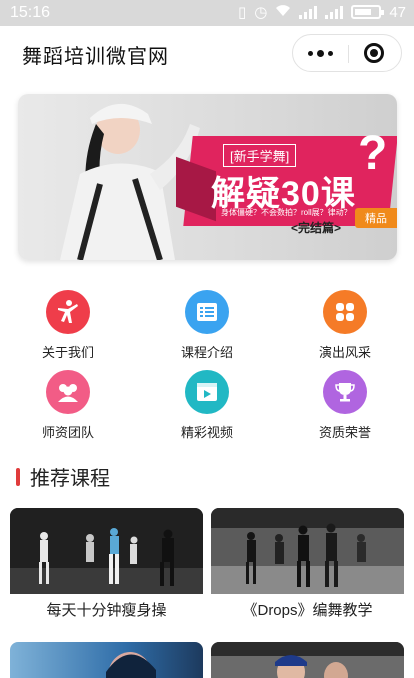 This screenshot has height=678, width=414. Describe the element at coordinates (286, 212) in the screenshot. I see `banner-subtitle: 身体僵硬？不会数拍？roll展？律动？` at that location.